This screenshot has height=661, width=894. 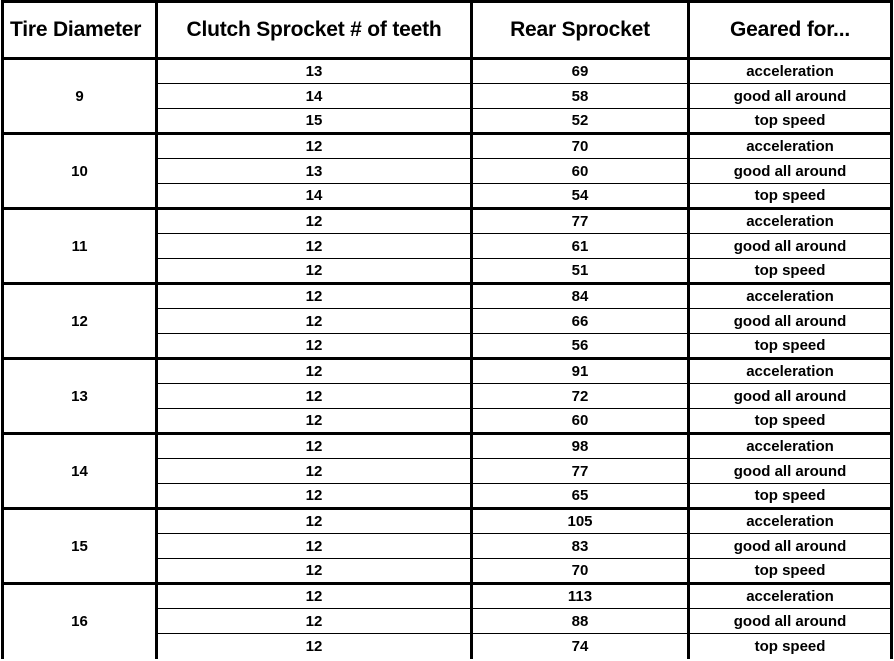 I want to click on cell-rear-sprocket: 56, so click(x=580, y=346).